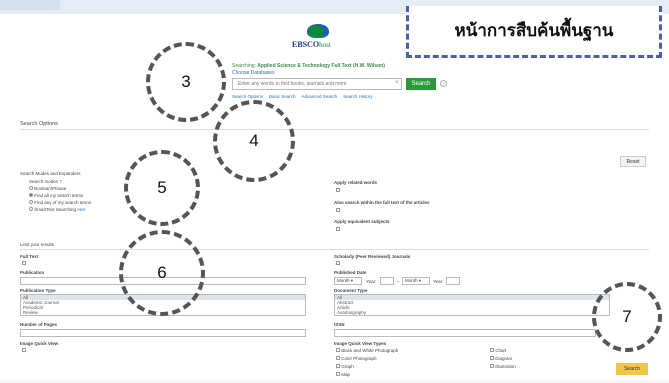 The height and width of the screenshot is (383, 669). What do you see at coordinates (45, 181) in the screenshot?
I see `search-modes-label: Search modes ?` at bounding box center [45, 181].